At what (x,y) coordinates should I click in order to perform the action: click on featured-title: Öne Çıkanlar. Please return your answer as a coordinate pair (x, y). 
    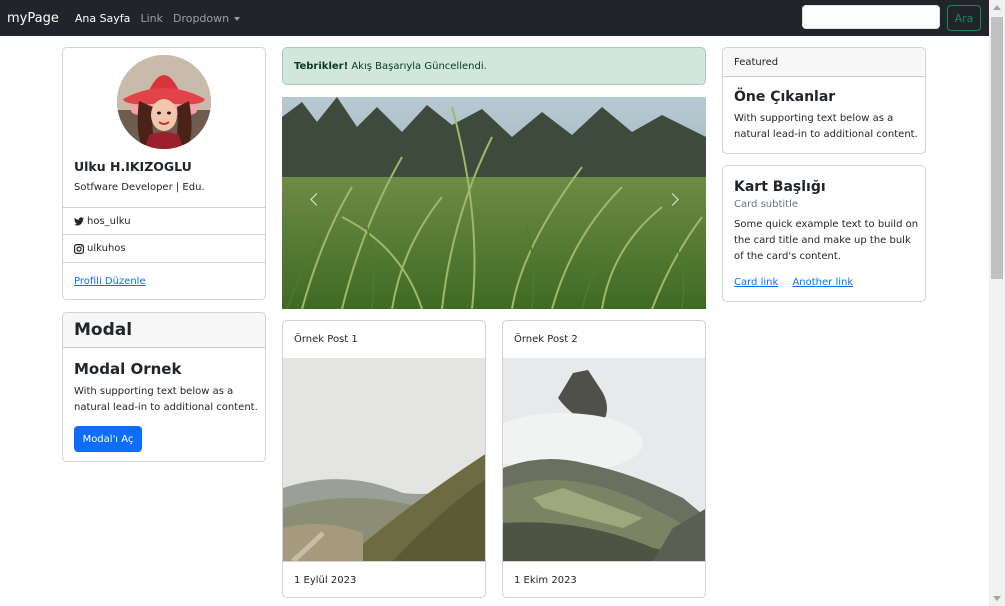
    Looking at the image, I should click on (785, 97).